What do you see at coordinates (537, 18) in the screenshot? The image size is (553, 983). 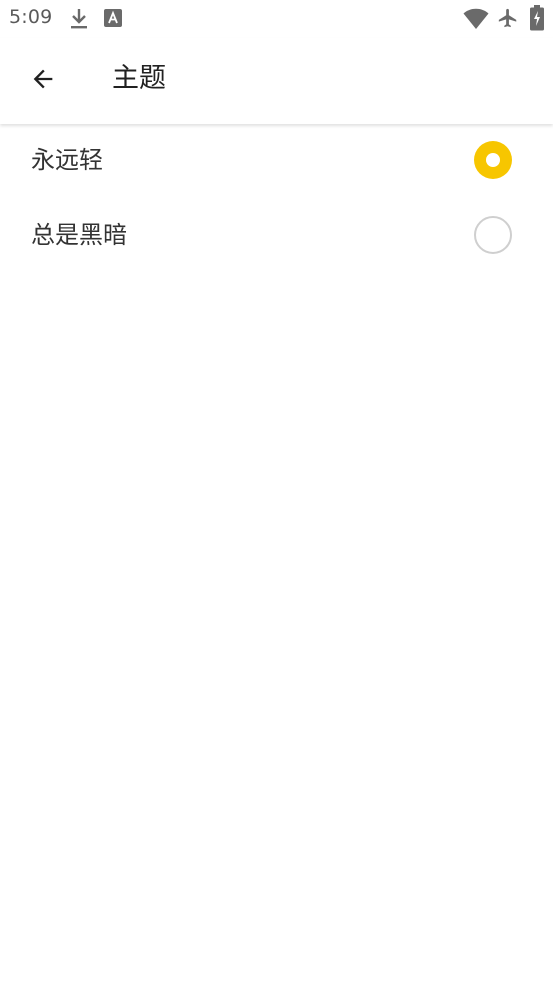 I see `battery-charging-icon` at bounding box center [537, 18].